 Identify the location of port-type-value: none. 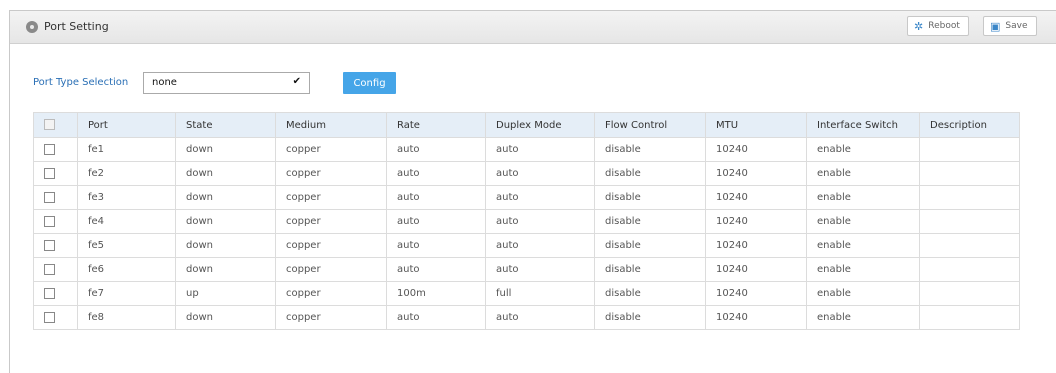
(164, 82).